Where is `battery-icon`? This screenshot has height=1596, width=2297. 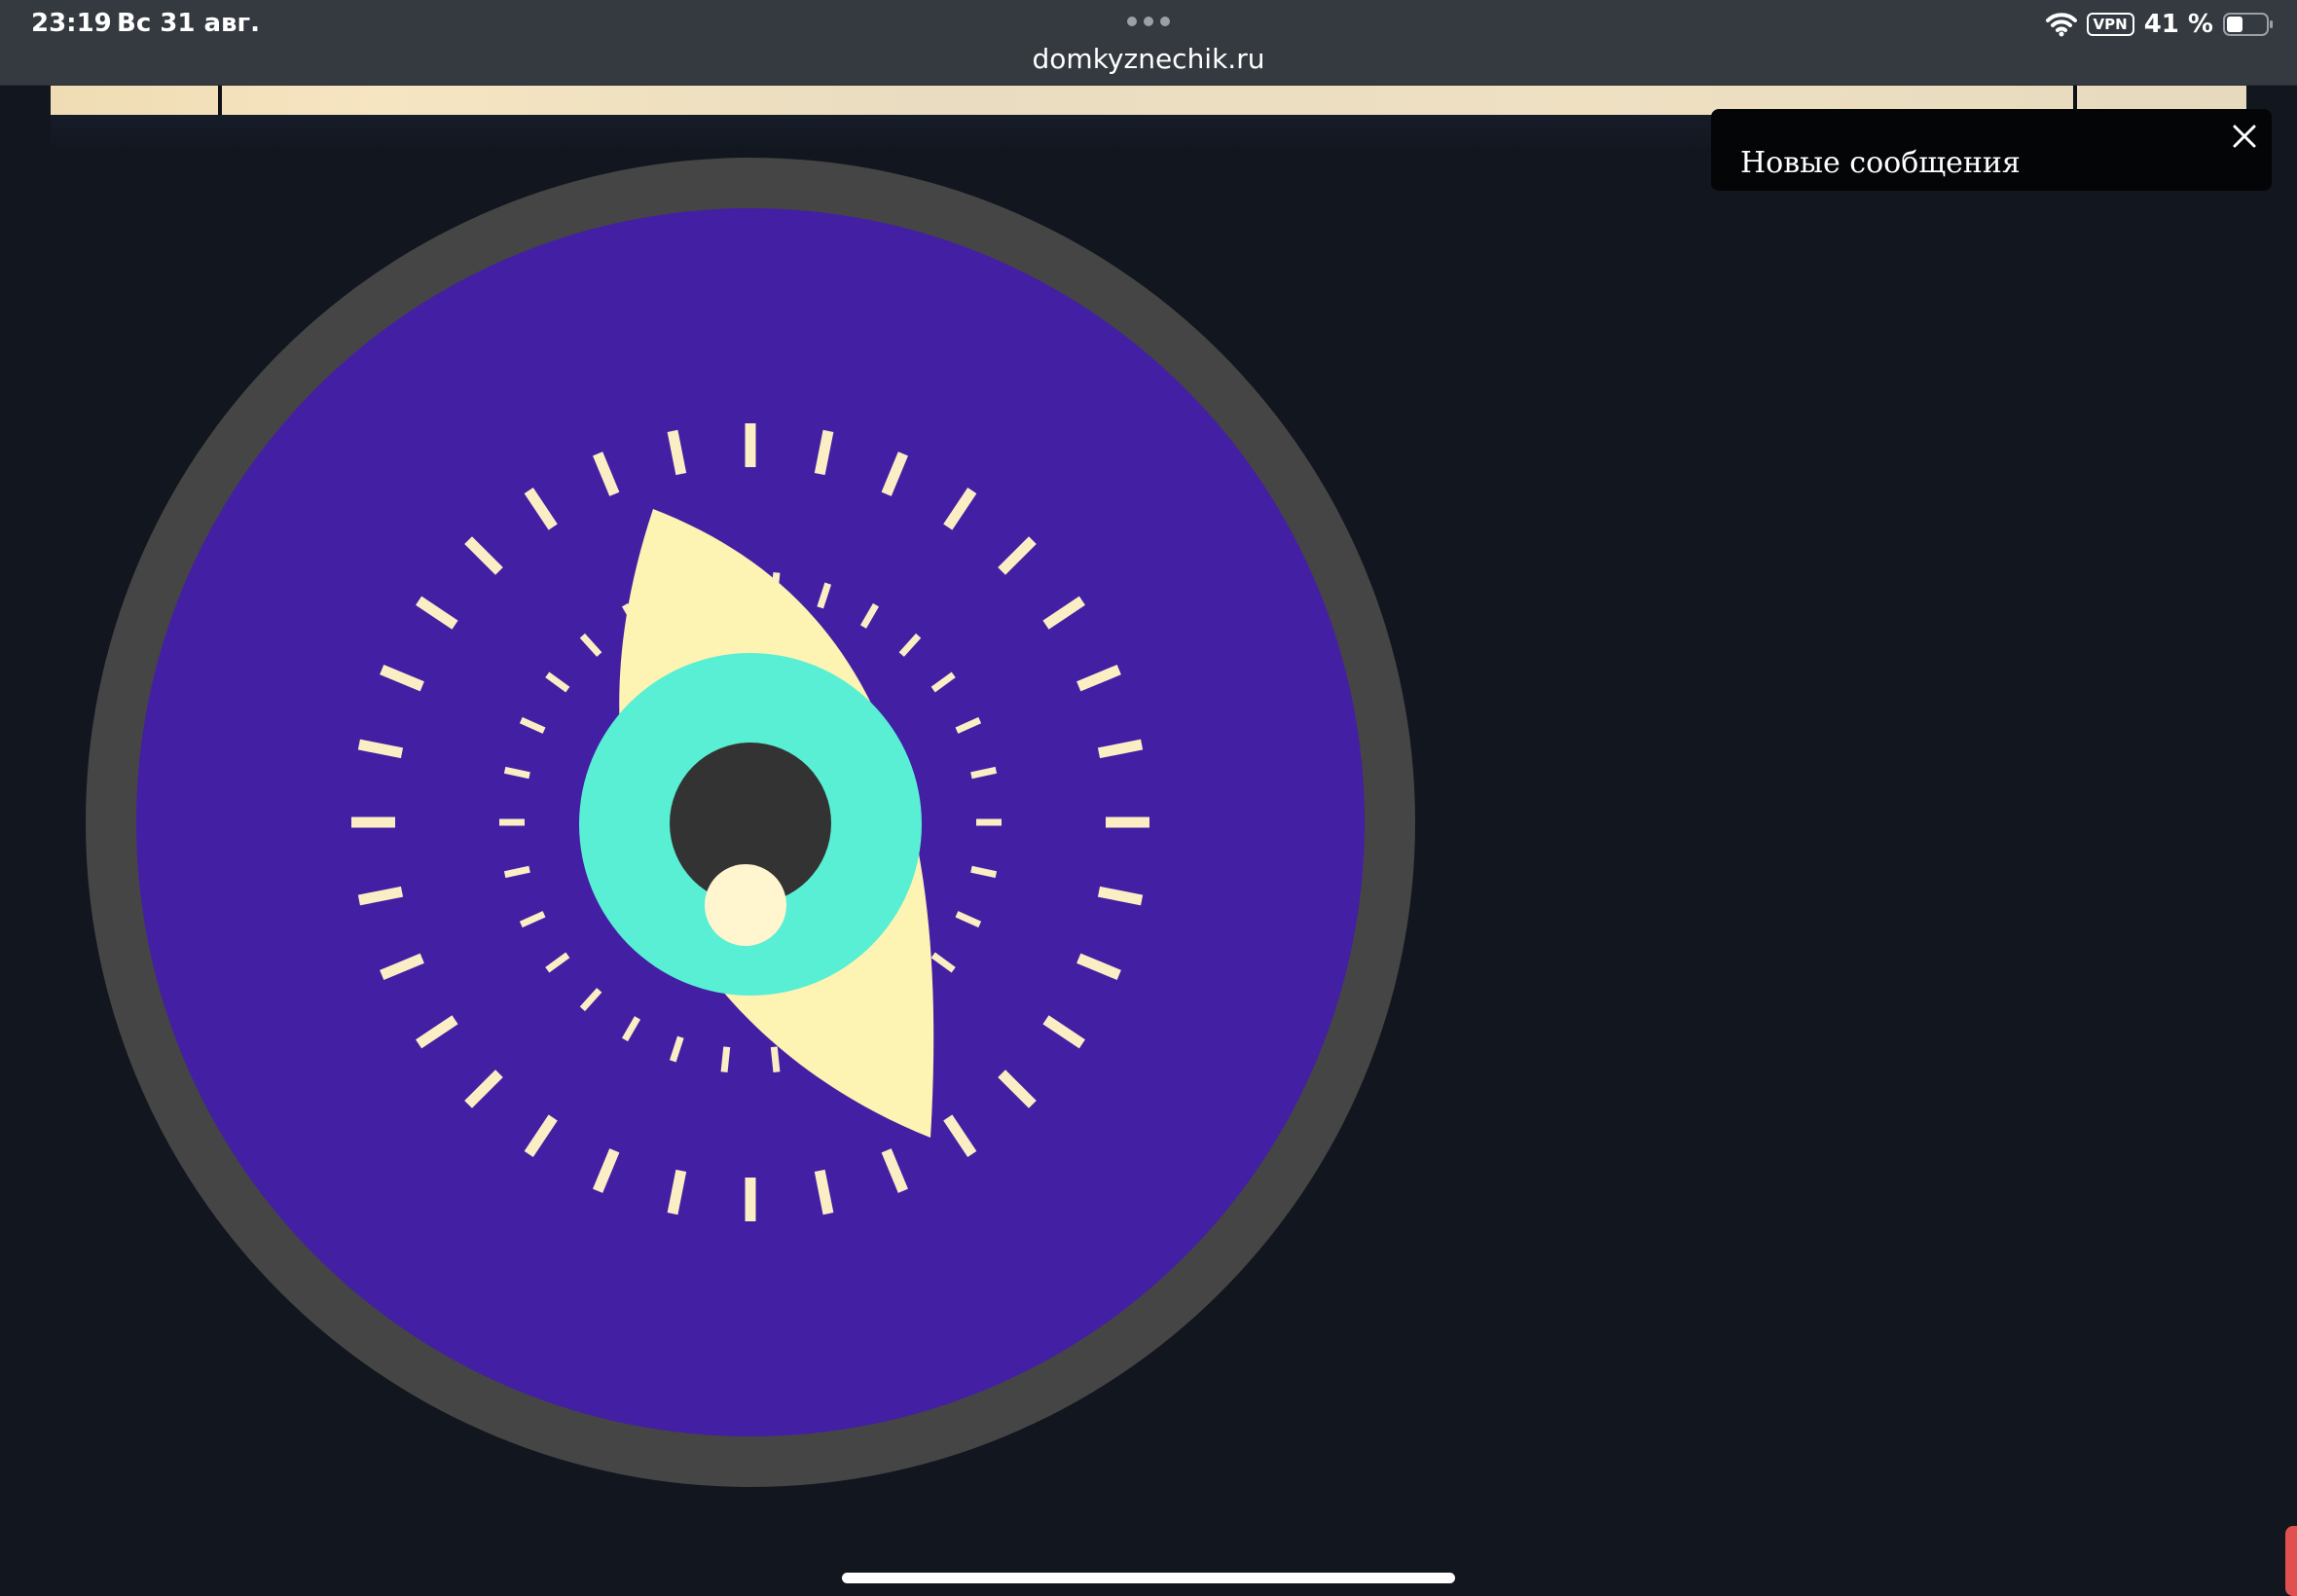
battery-icon is located at coordinates (2248, 24).